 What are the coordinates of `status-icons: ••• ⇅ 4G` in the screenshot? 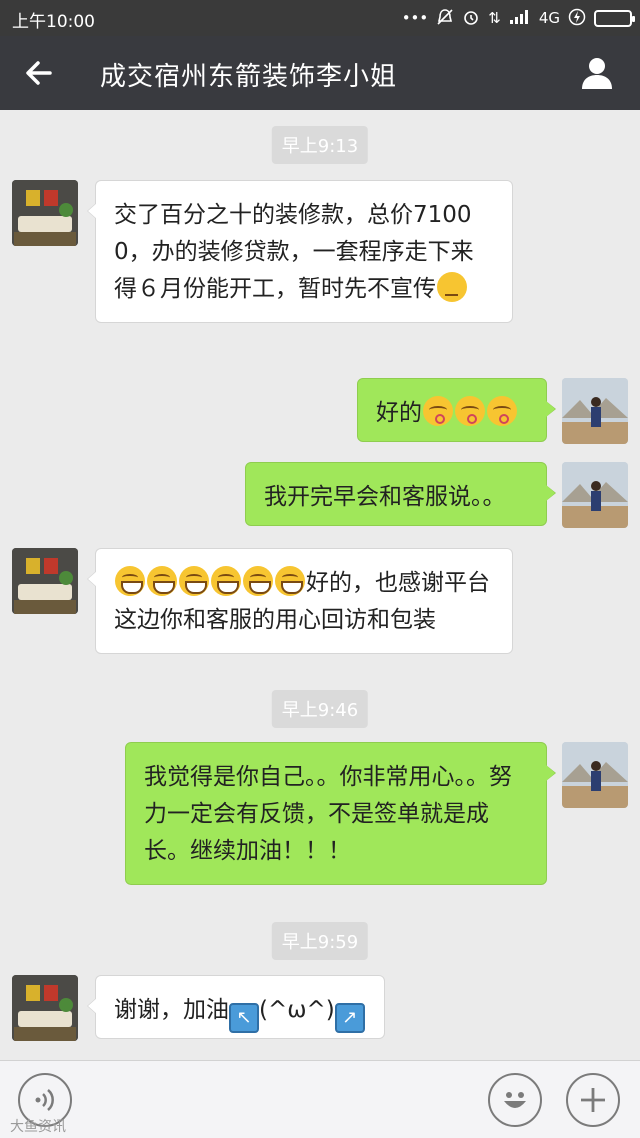 It's located at (518, 18).